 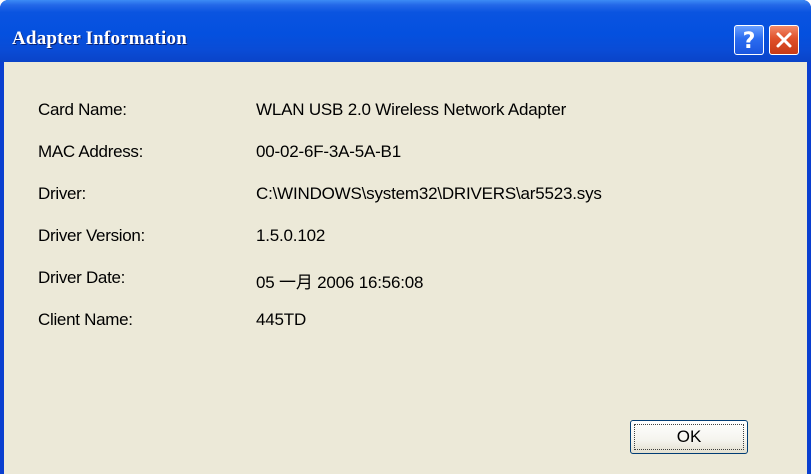 What do you see at coordinates (411, 109) in the screenshot?
I see `card-name-value: WLAN USB 2.0 Wireless Network Adapter` at bounding box center [411, 109].